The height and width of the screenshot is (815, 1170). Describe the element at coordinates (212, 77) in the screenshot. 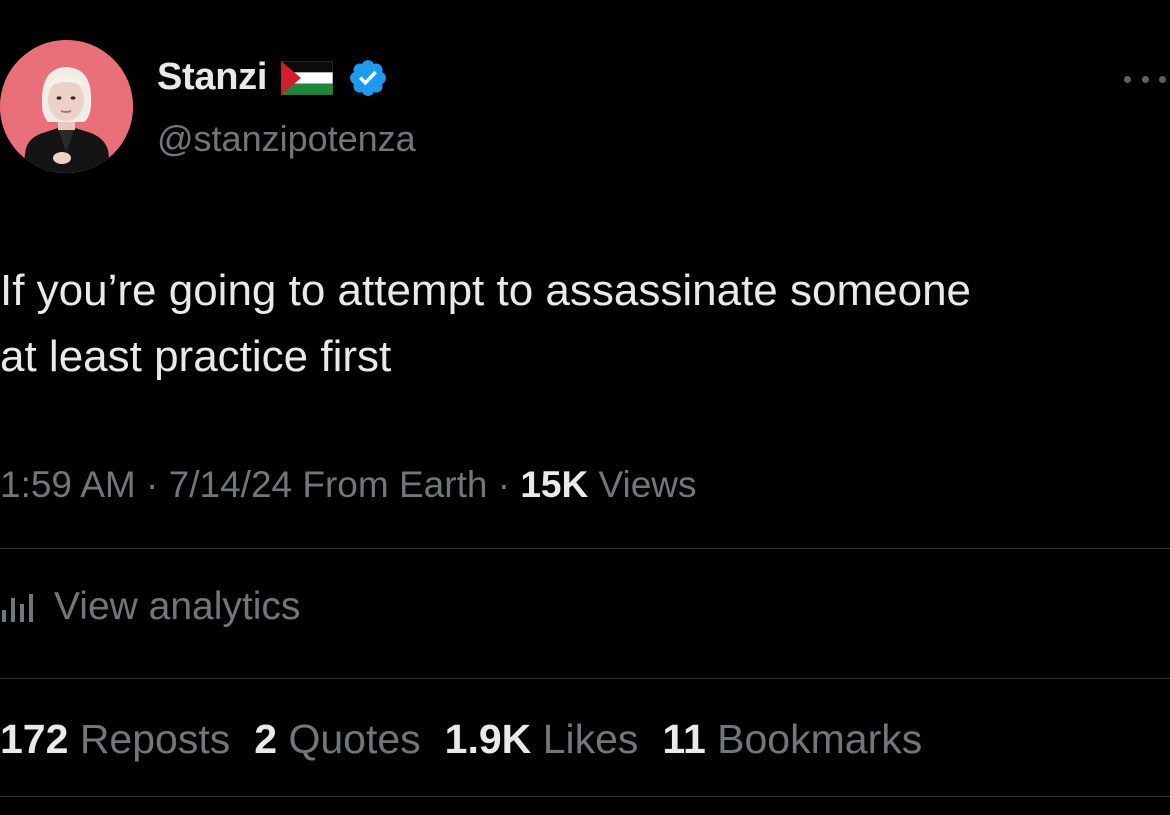

I see `display-name: Stanzi` at that location.